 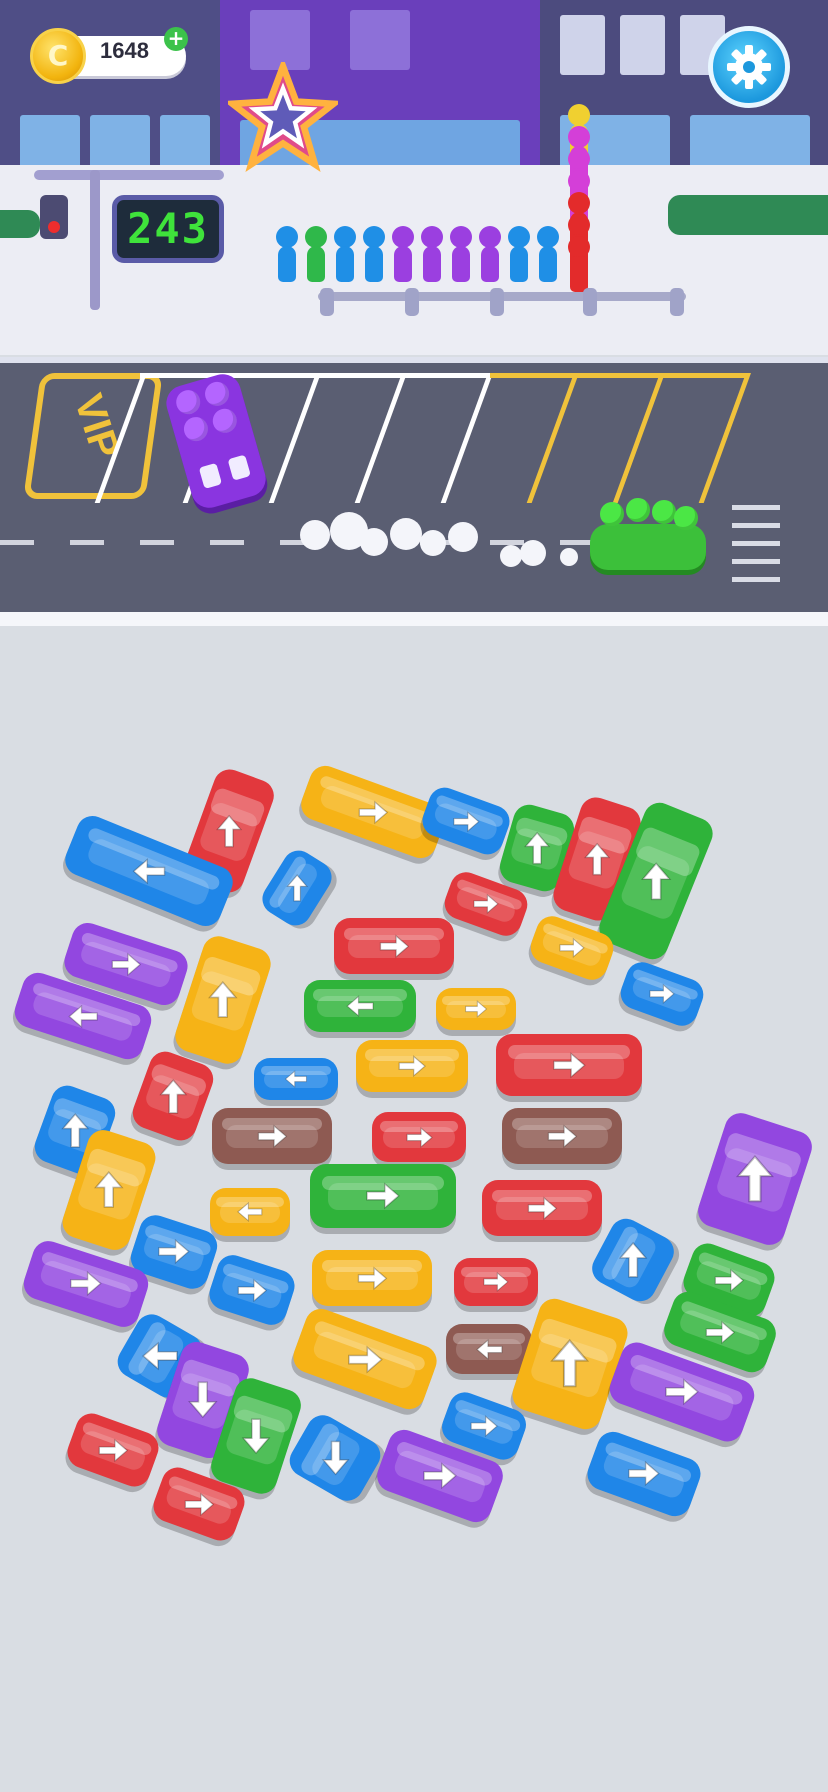 I want to click on building-left, so click(x=110, y=90).